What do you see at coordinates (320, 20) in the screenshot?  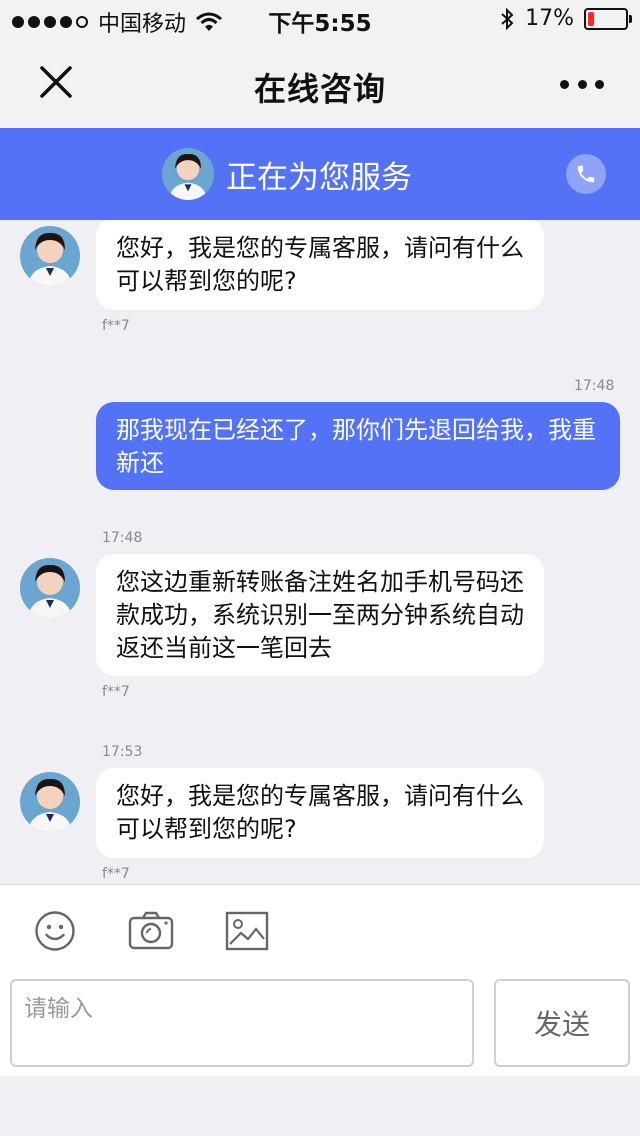 I see `status-bar: 中国移动 下午5:55 17%` at bounding box center [320, 20].